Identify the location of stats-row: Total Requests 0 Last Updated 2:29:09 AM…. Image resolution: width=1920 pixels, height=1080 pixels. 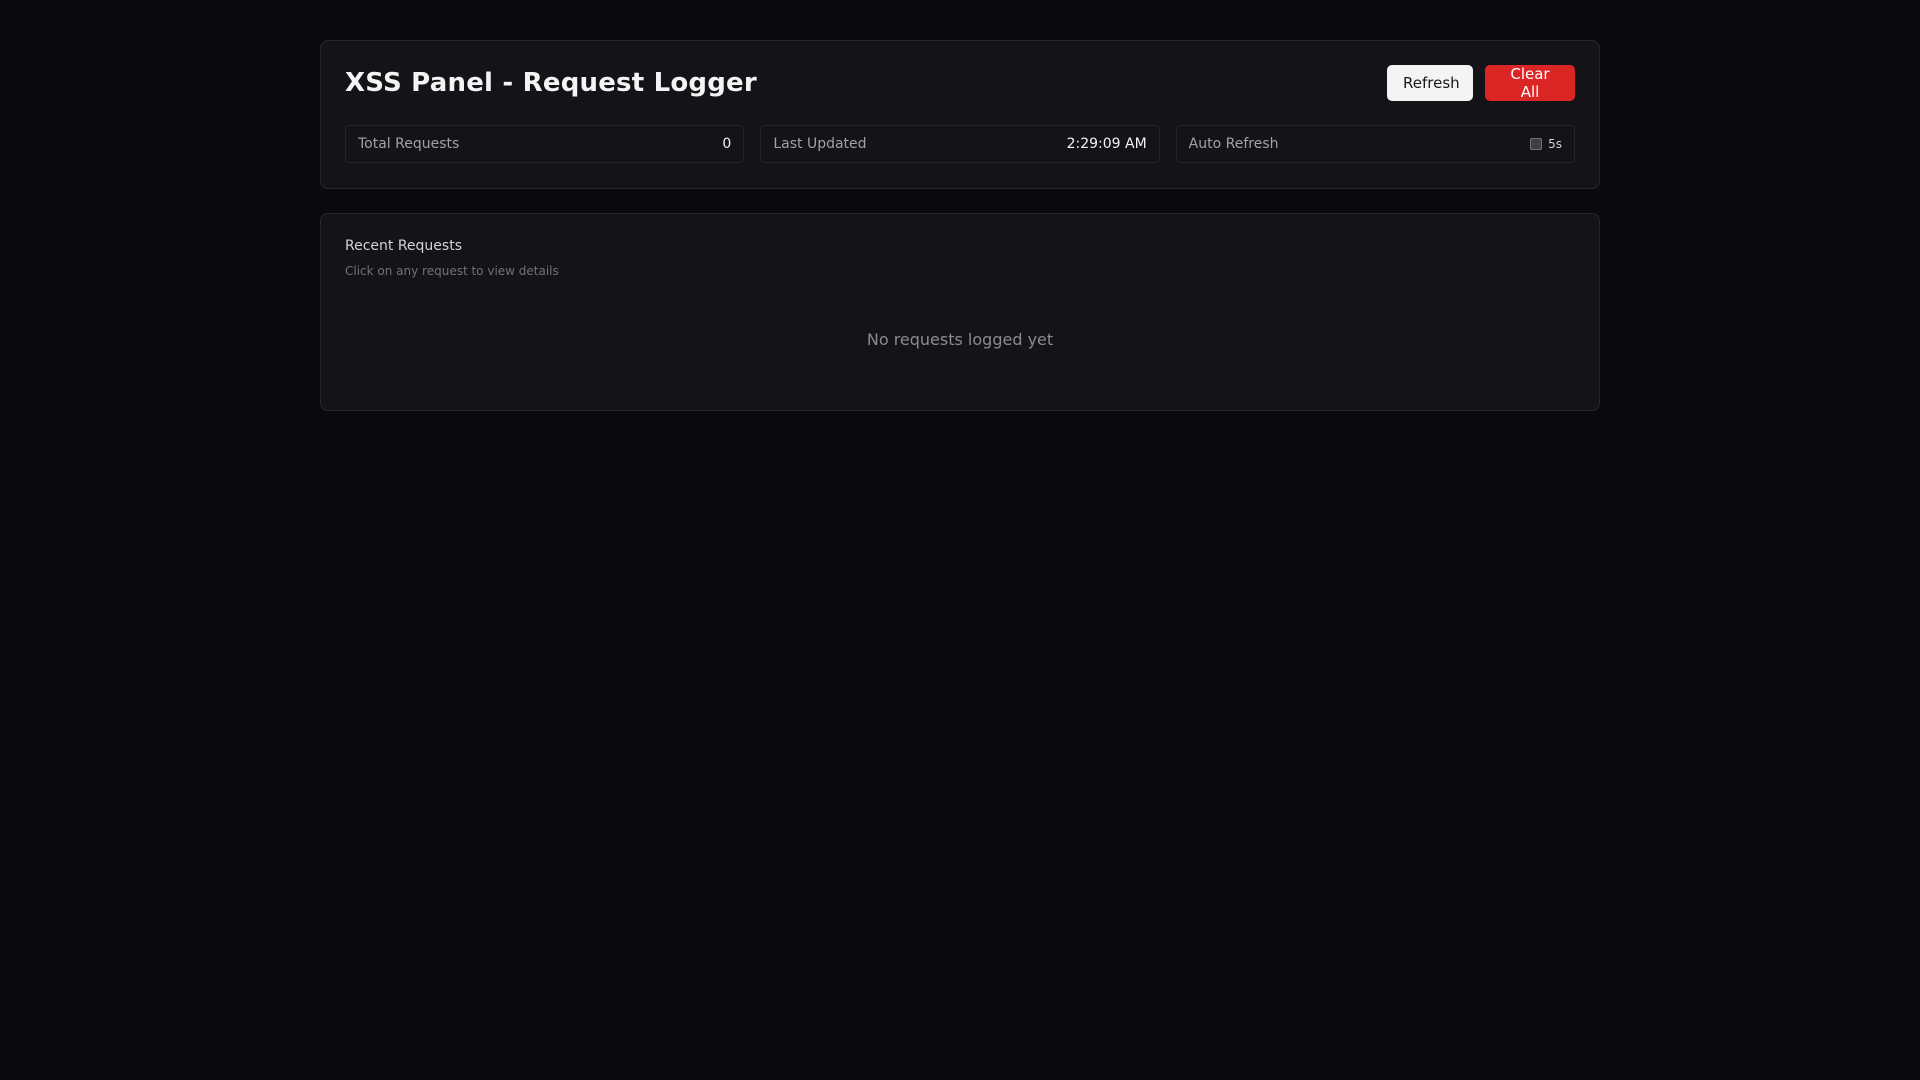
(960, 144).